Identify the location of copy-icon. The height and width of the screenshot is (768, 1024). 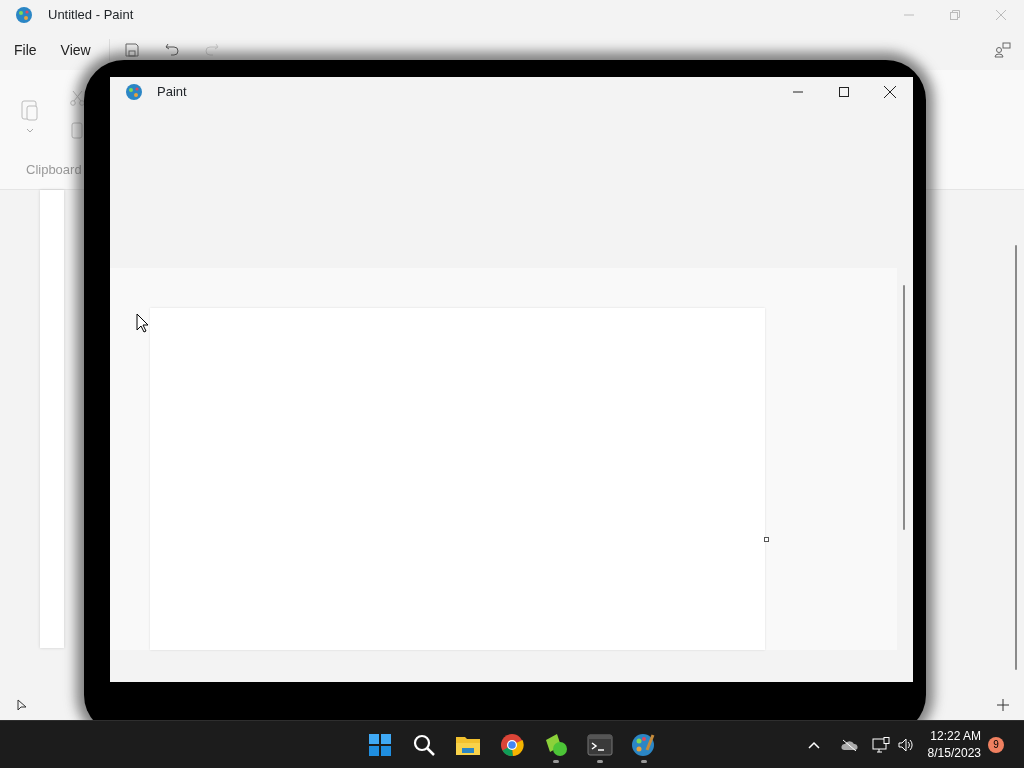
(77, 131).